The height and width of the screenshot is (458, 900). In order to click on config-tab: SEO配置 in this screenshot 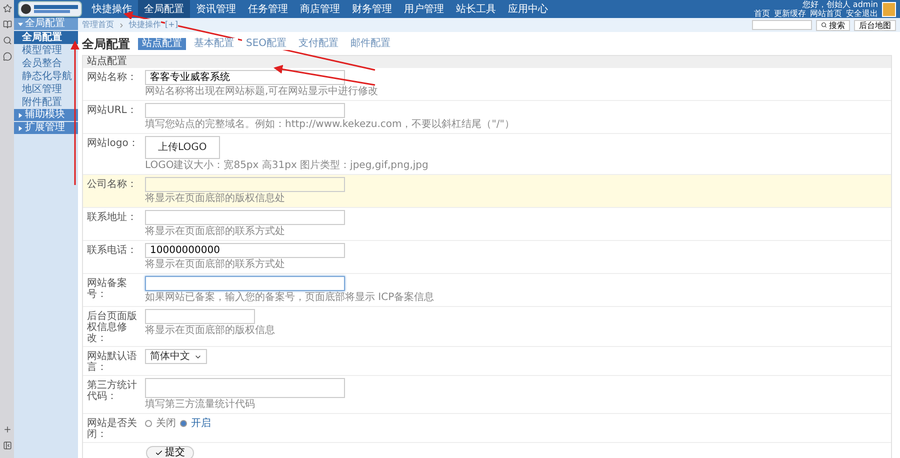, I will do `click(266, 44)`.